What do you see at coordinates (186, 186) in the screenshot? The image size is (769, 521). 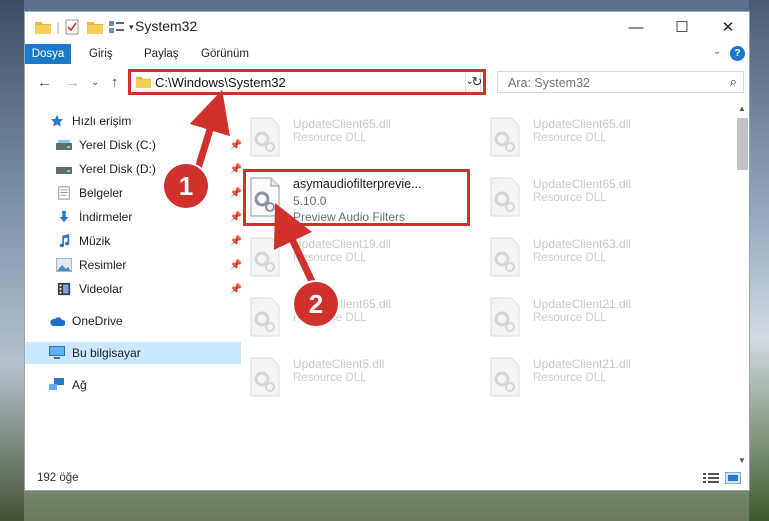 I see `step-callout-1: 1` at bounding box center [186, 186].